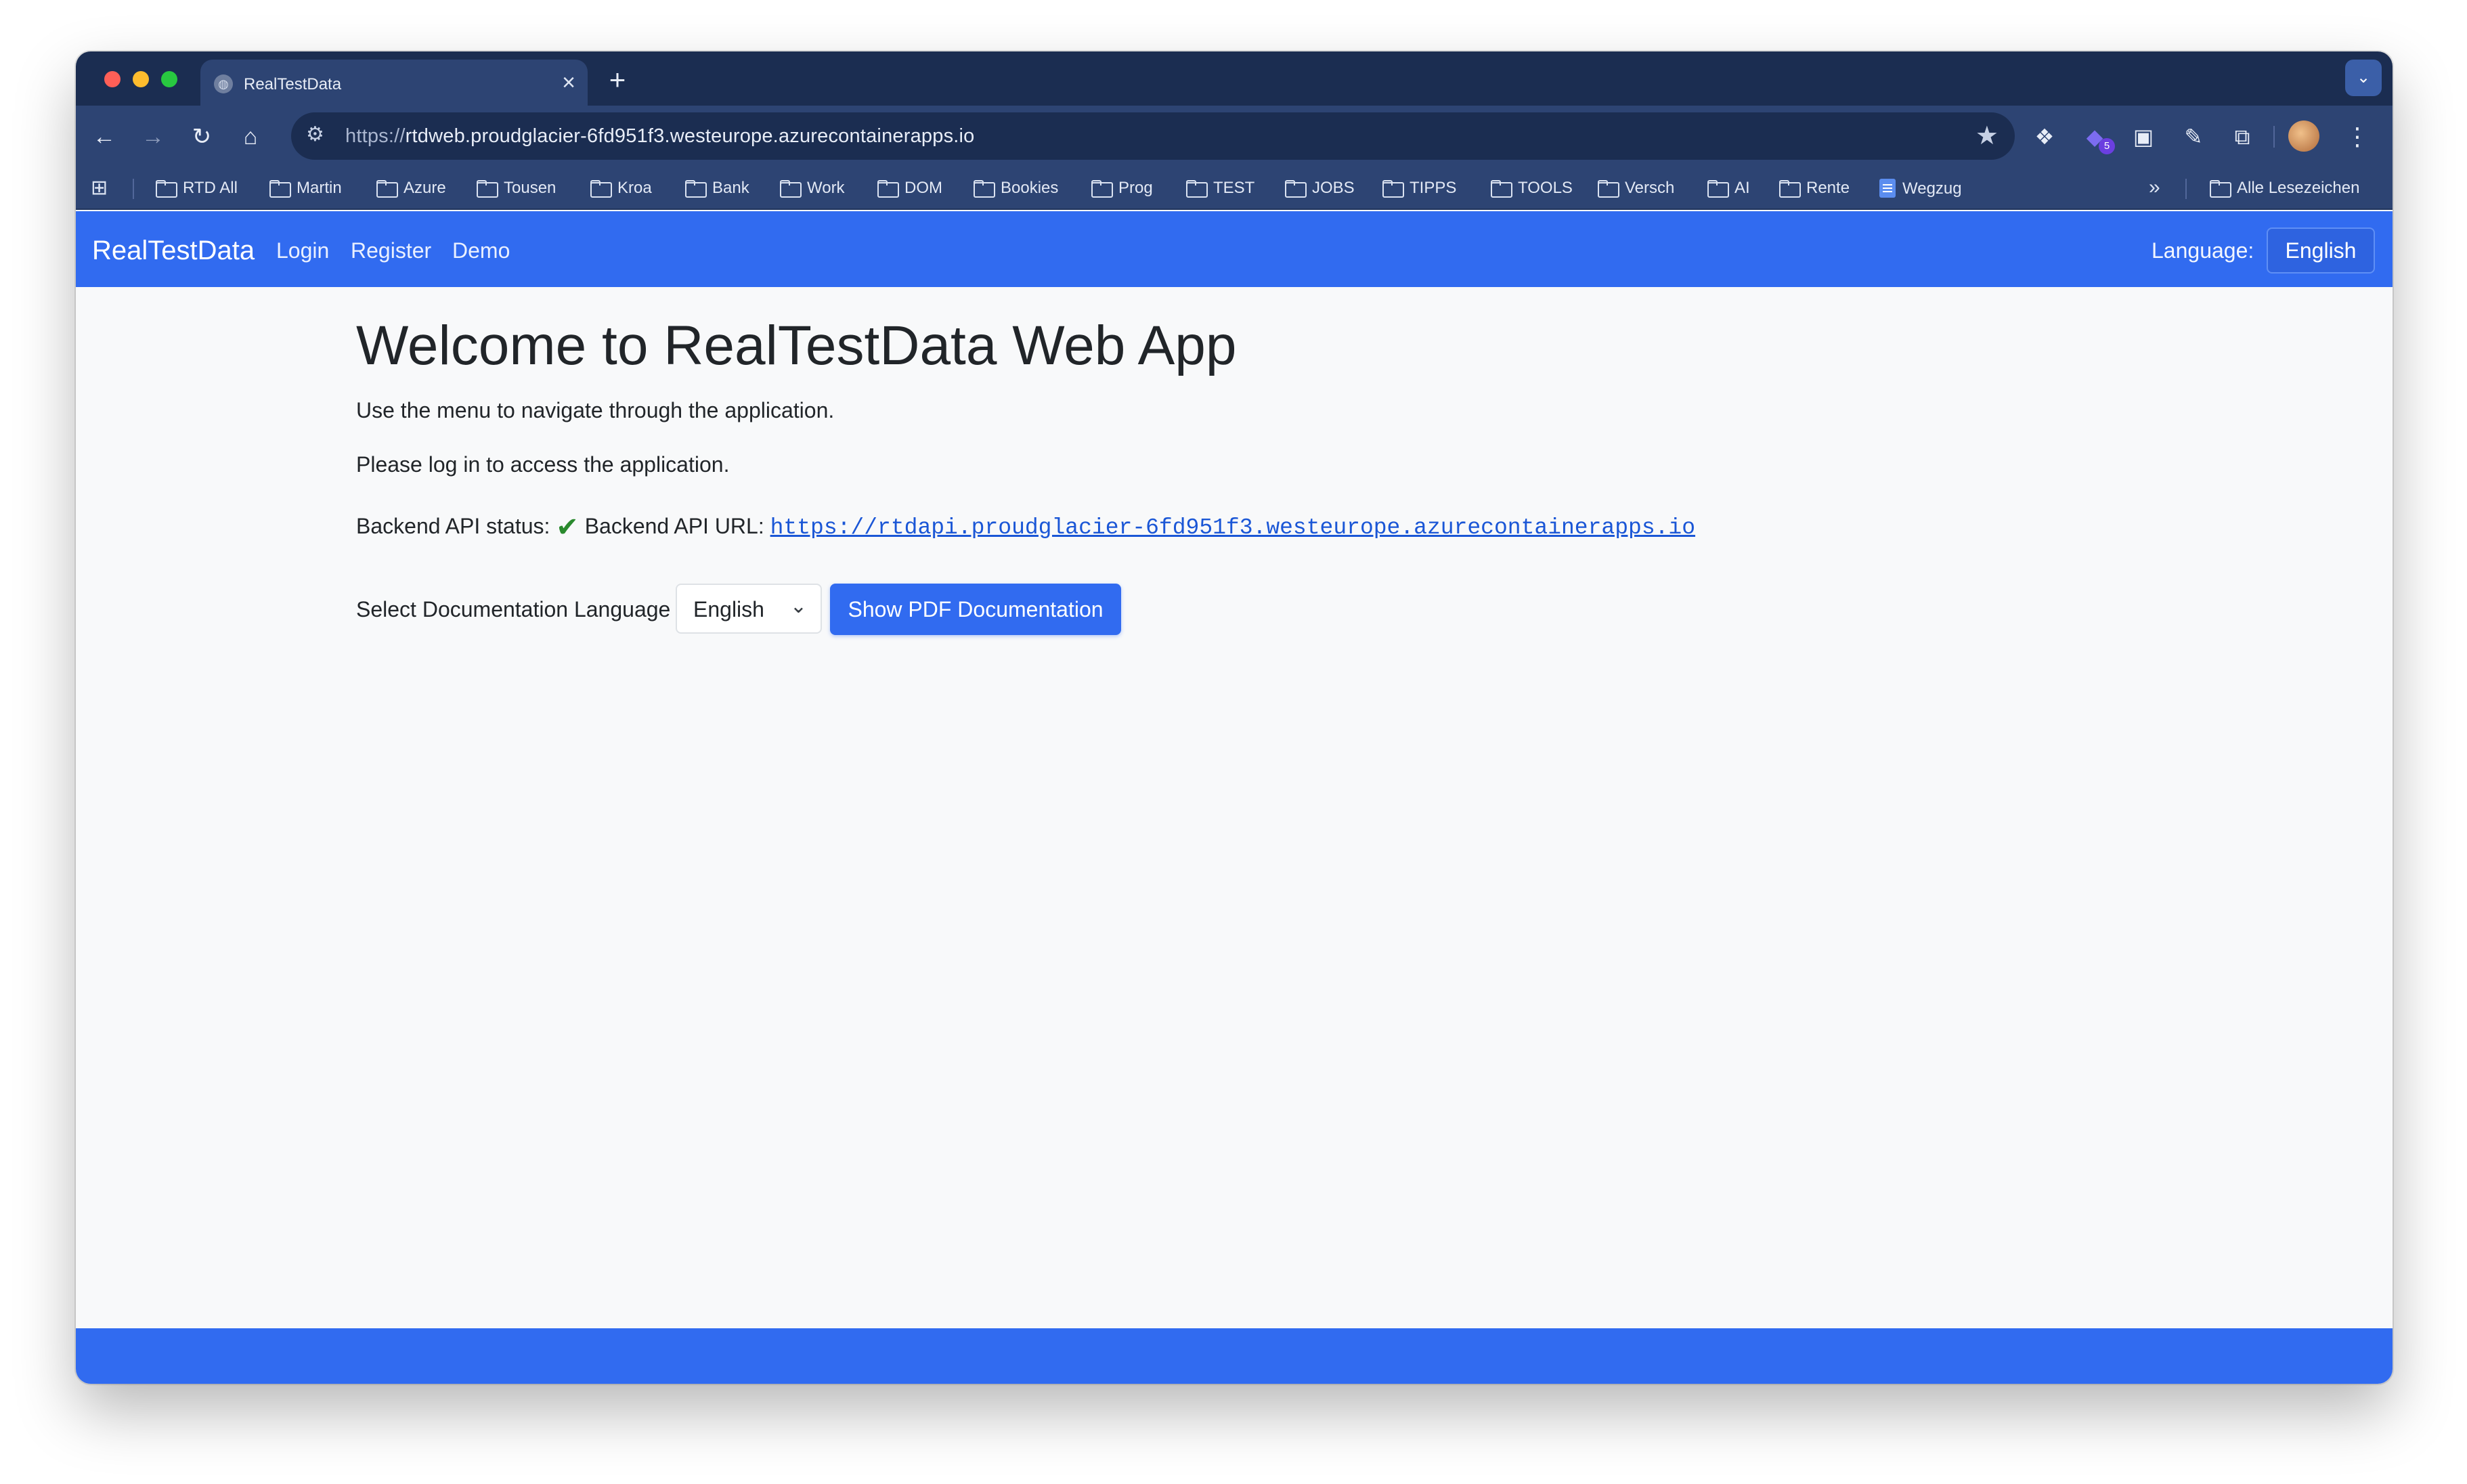  What do you see at coordinates (1932, 188) in the screenshot?
I see `bookmark-label: Wegzug` at bounding box center [1932, 188].